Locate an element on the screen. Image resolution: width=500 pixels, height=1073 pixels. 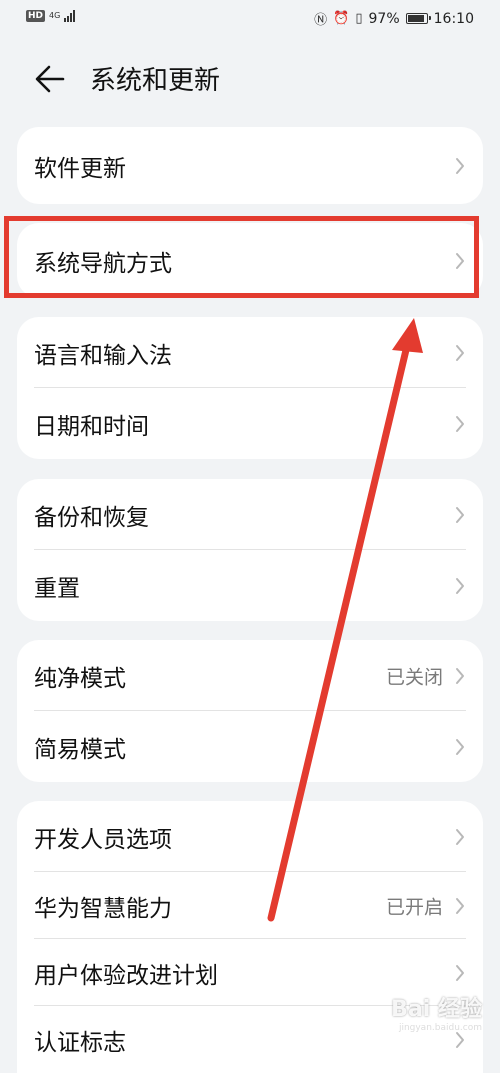
hd-badge: HD is located at coordinates (36, 16).